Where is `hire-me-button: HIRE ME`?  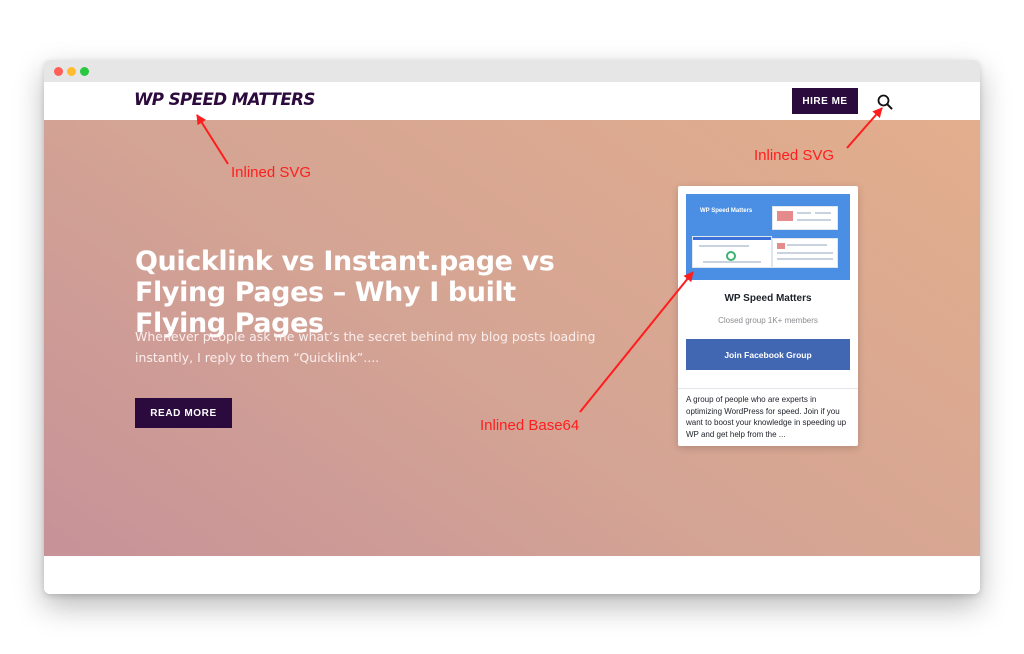
hire-me-button: HIRE ME is located at coordinates (825, 101).